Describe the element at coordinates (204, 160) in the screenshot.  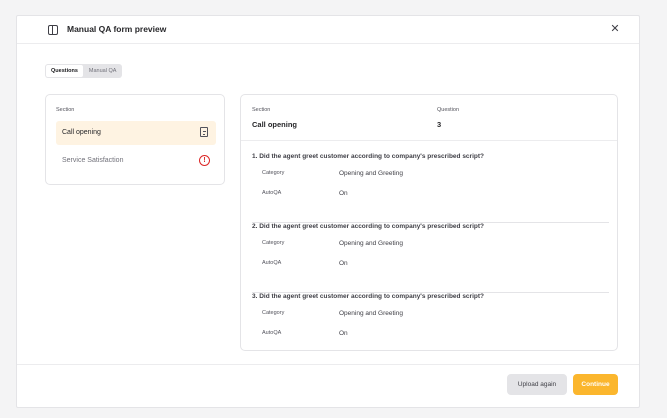
I see `alert-circle-icon: !` at that location.